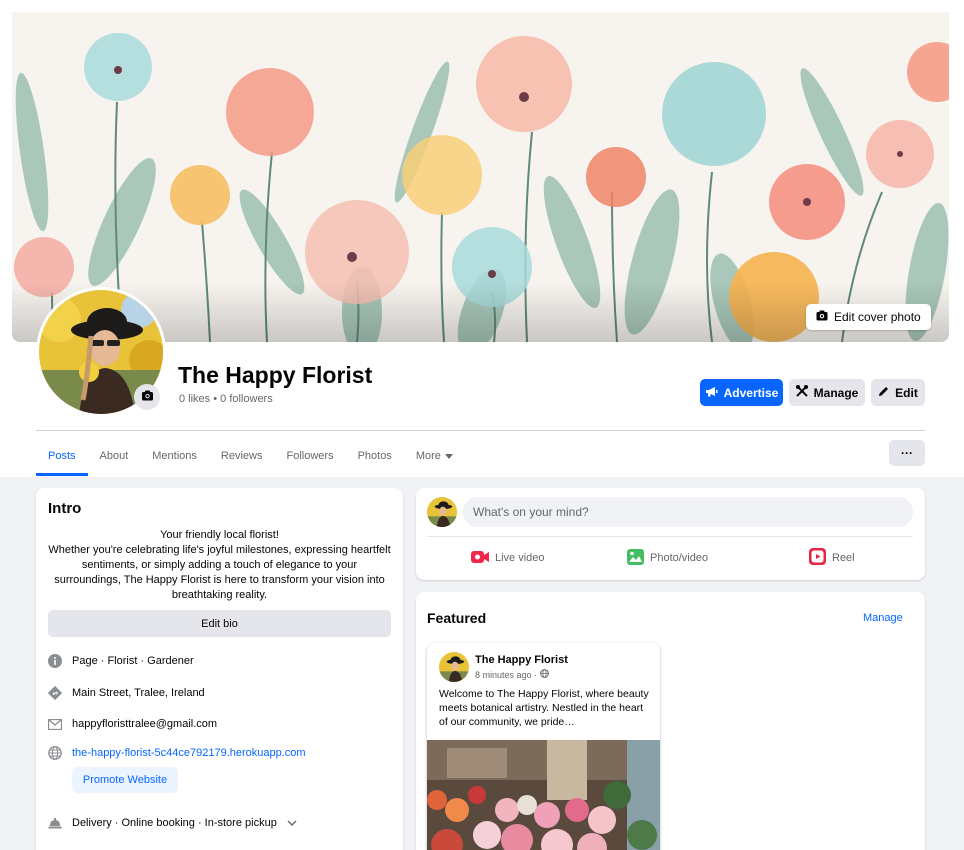 This screenshot has width=964, height=850. I want to click on tab-label: About, so click(114, 456).